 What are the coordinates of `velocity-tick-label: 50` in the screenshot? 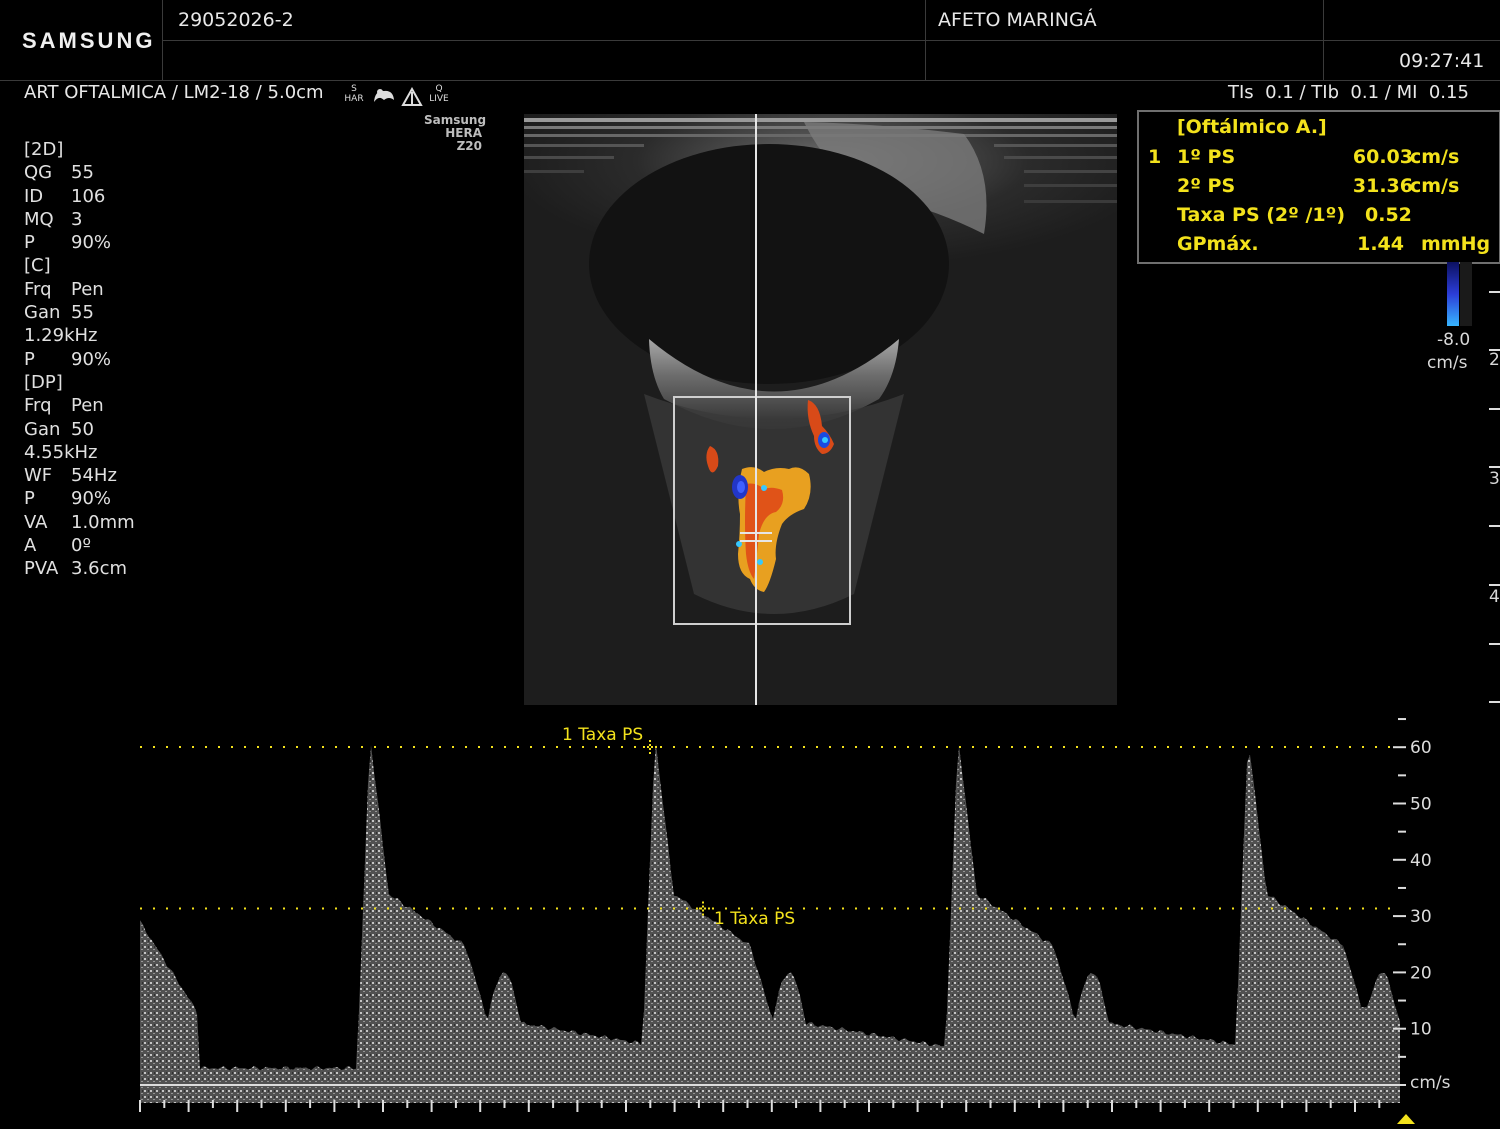 It's located at (1421, 805).